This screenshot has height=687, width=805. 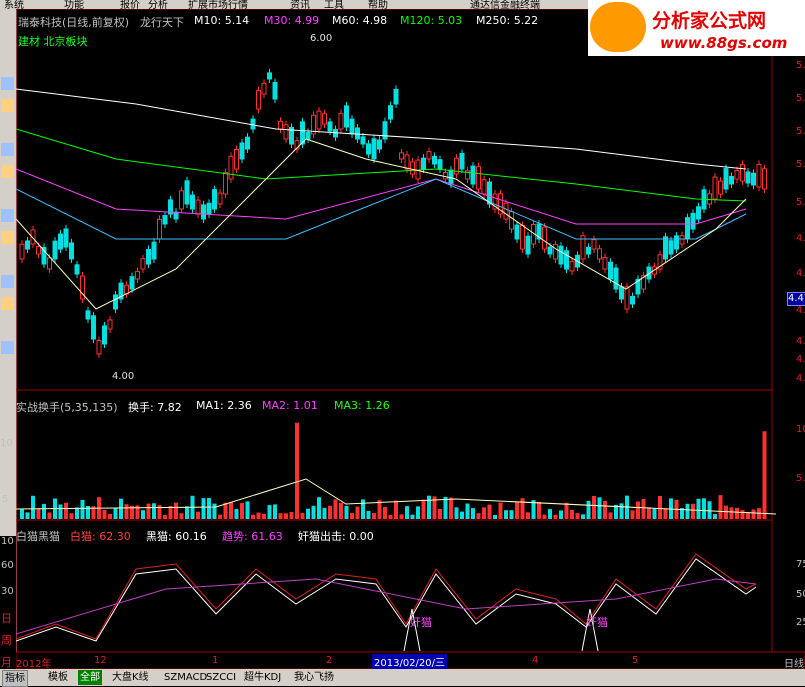 I want to click on y-tick: 4., so click(x=800, y=238).